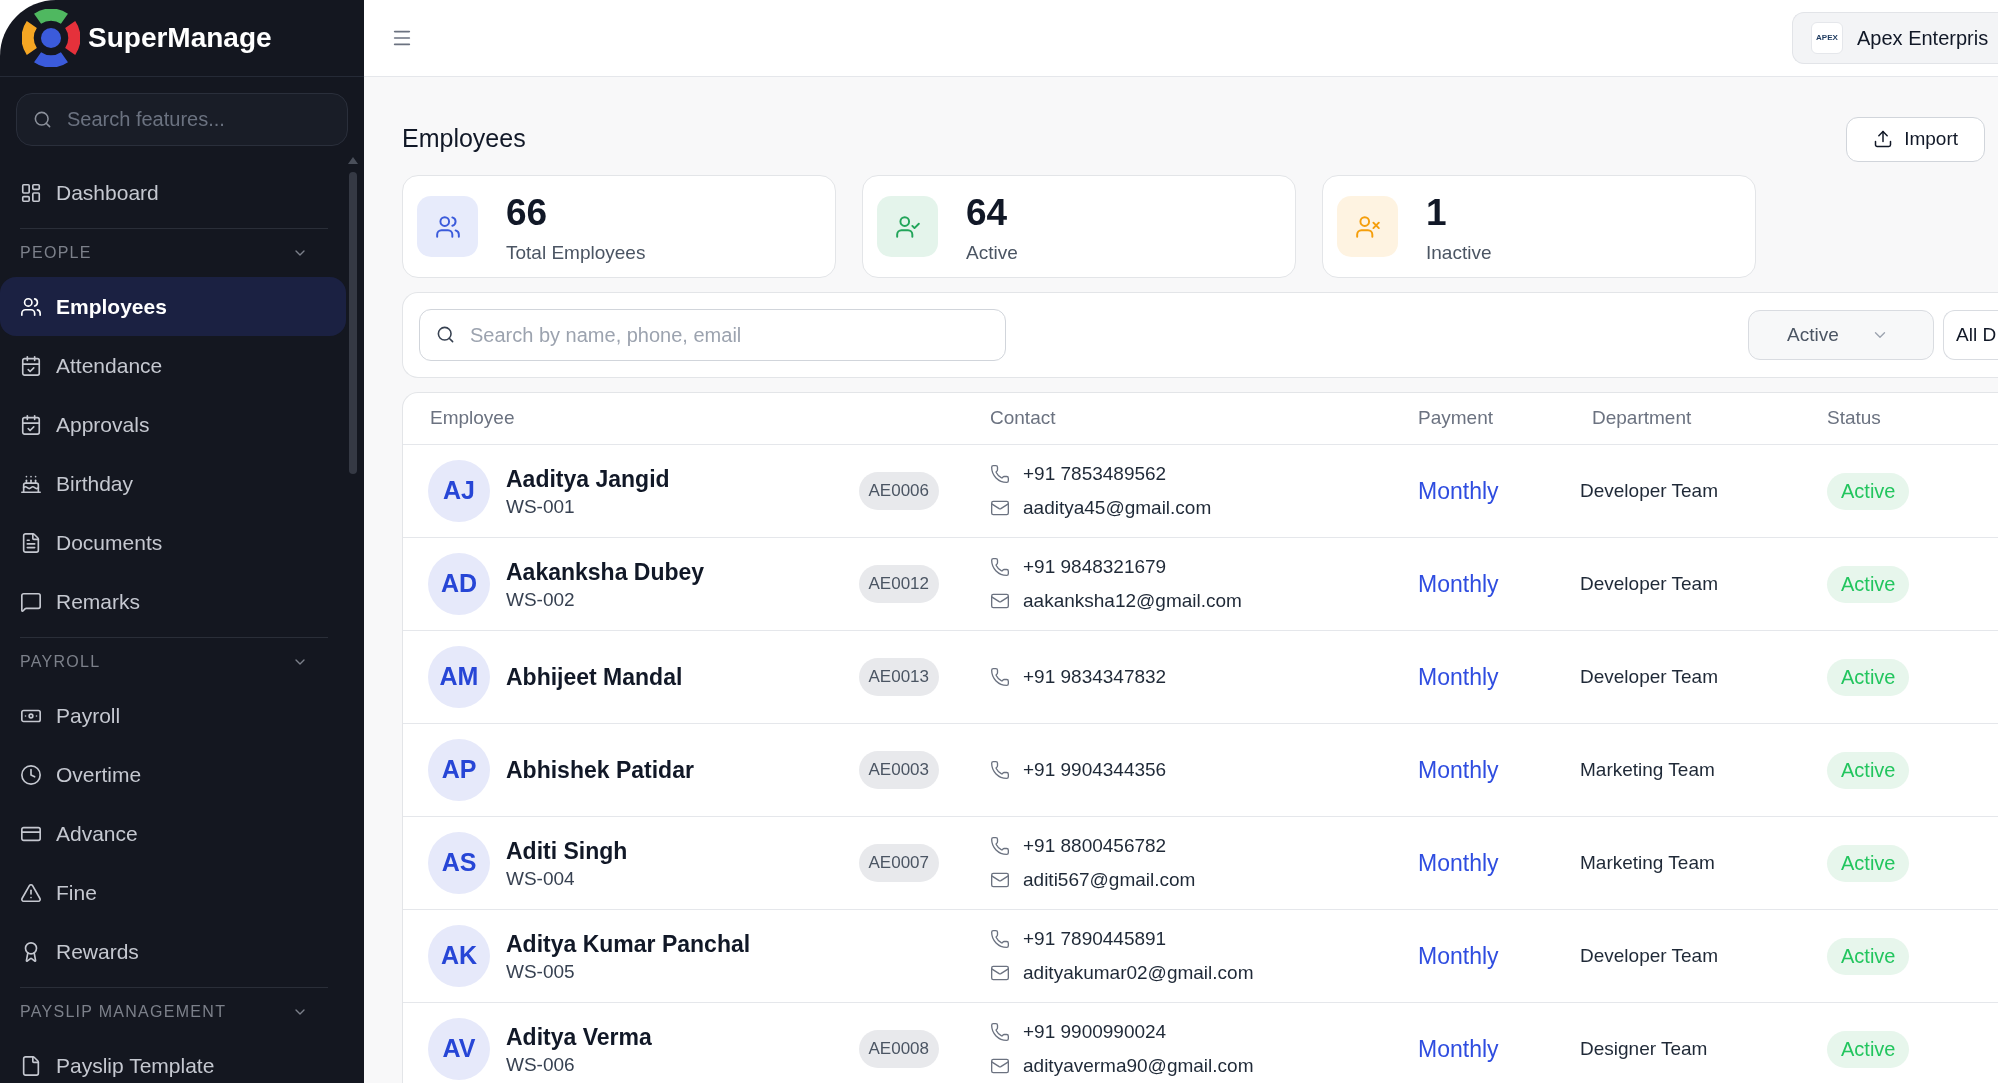  What do you see at coordinates (459, 677) in the screenshot?
I see `avatar: AM` at bounding box center [459, 677].